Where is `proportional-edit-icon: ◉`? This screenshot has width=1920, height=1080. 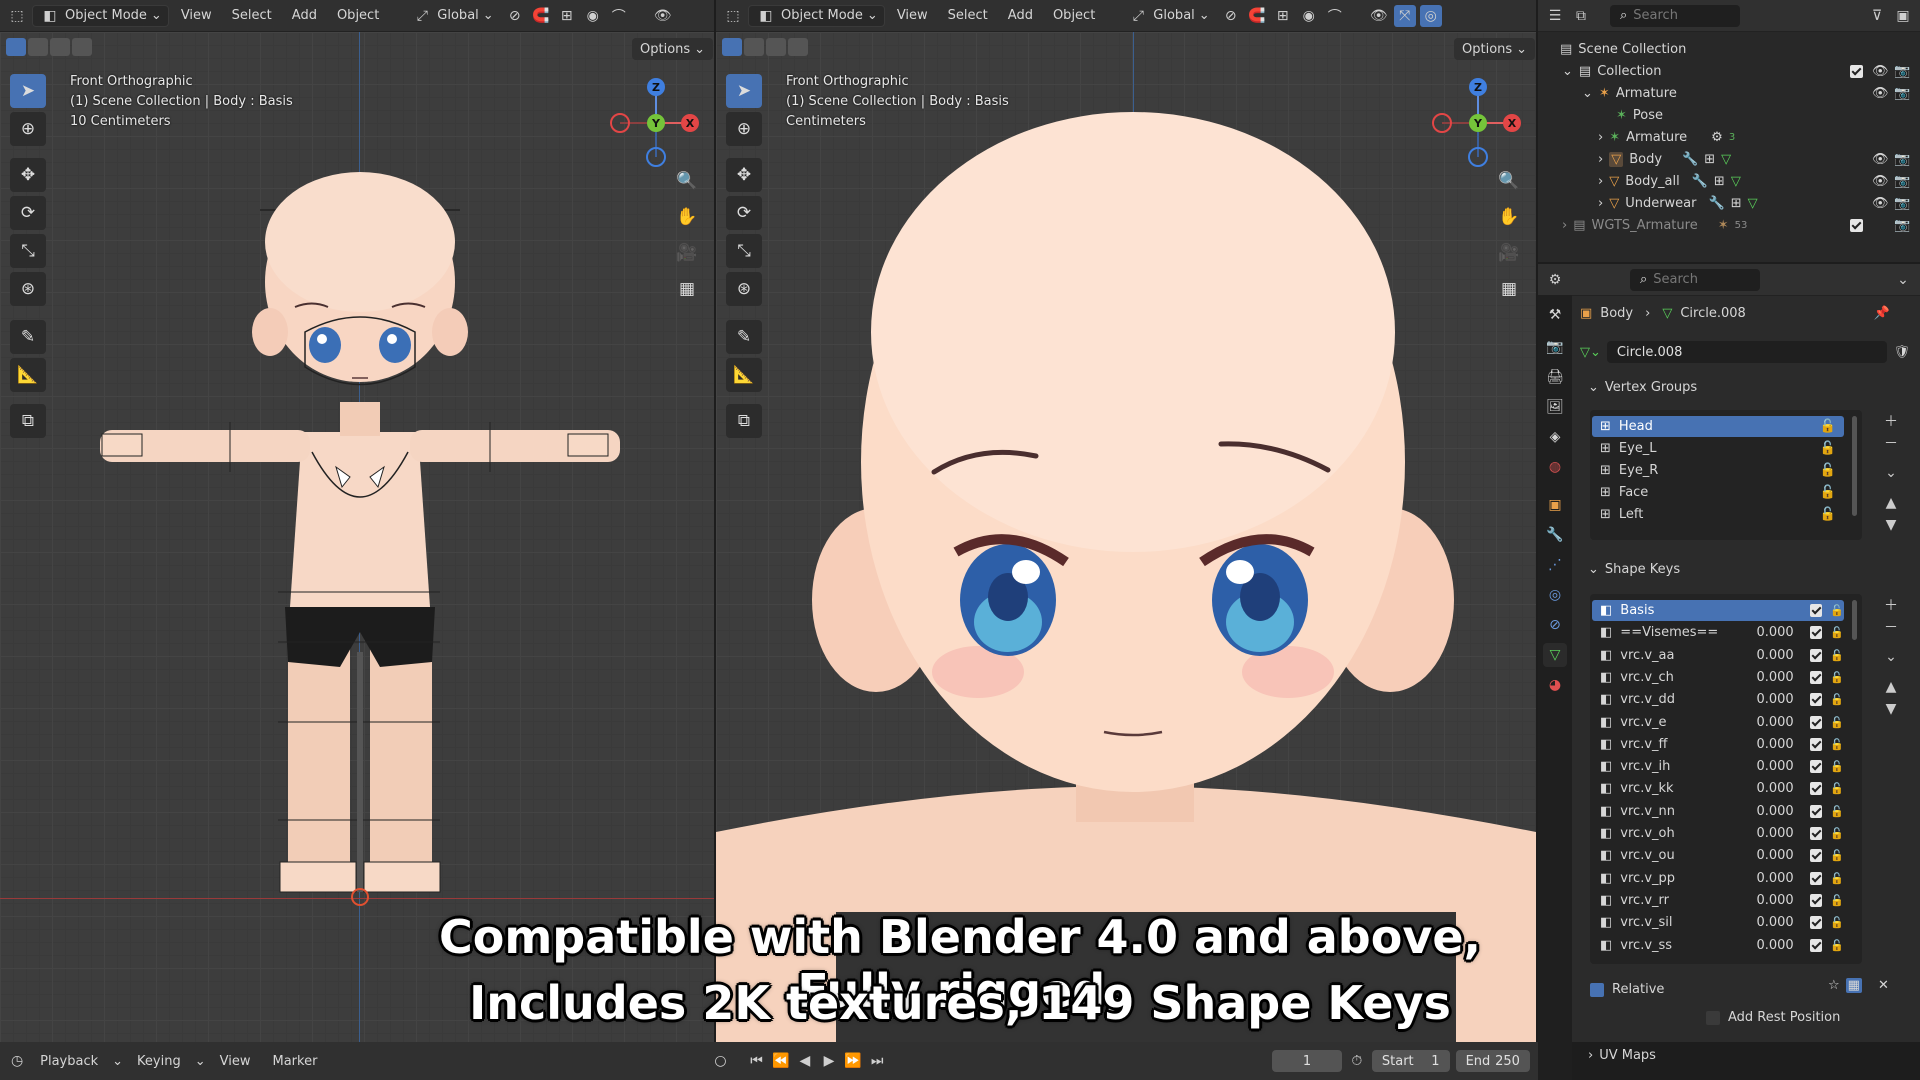 proportional-edit-icon: ◉ is located at coordinates (1309, 16).